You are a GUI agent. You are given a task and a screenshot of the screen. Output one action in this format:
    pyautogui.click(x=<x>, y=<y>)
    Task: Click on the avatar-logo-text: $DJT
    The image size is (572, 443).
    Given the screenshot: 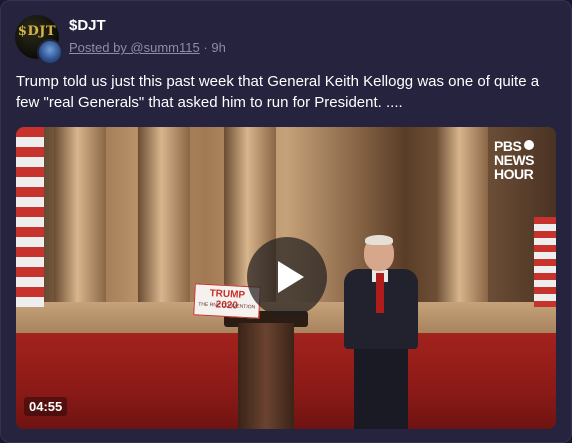 What is the action you would take?
    pyautogui.click(x=37, y=31)
    